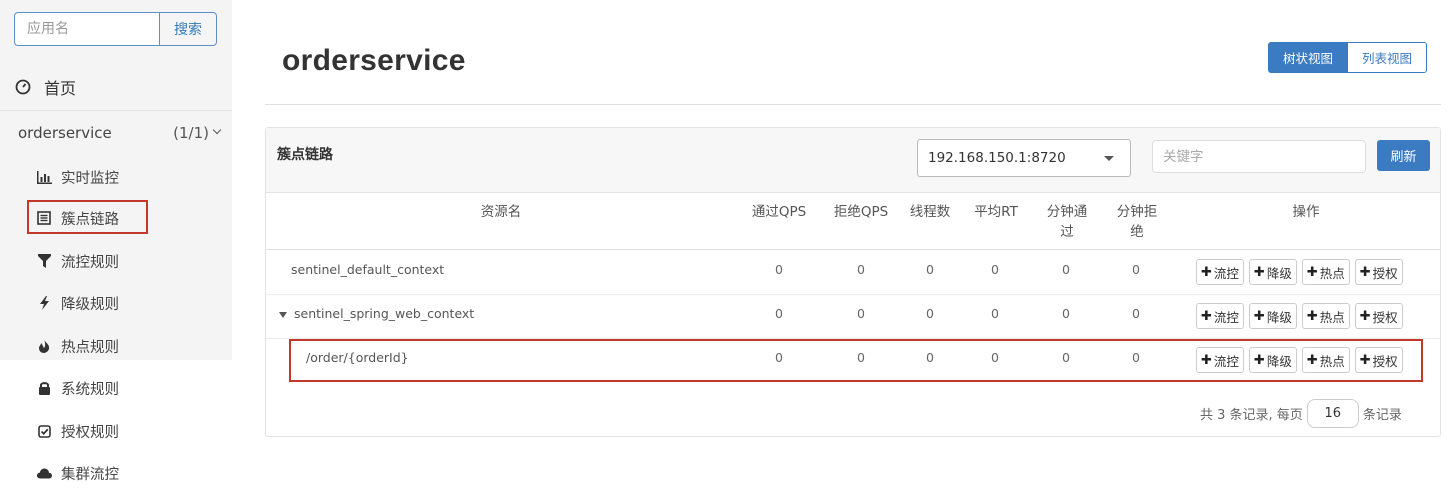 Image resolution: width=1449 pixels, height=491 pixels. What do you see at coordinates (44, 431) in the screenshot?
I see `check-icon` at bounding box center [44, 431].